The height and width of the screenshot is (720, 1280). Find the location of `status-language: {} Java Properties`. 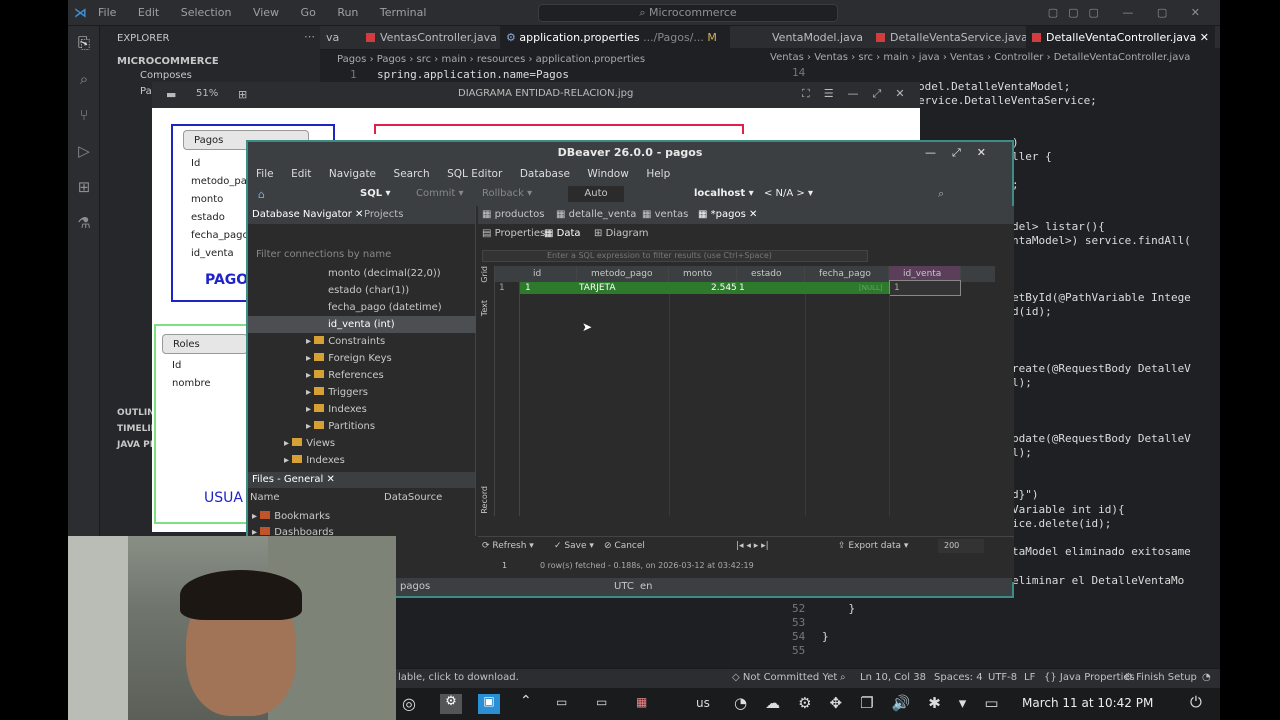

status-language: {} Java Properties is located at coordinates (1089, 677).